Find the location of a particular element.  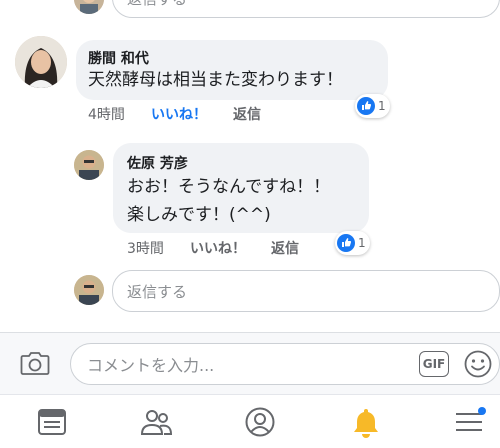

profile-icon is located at coordinates (260, 422).